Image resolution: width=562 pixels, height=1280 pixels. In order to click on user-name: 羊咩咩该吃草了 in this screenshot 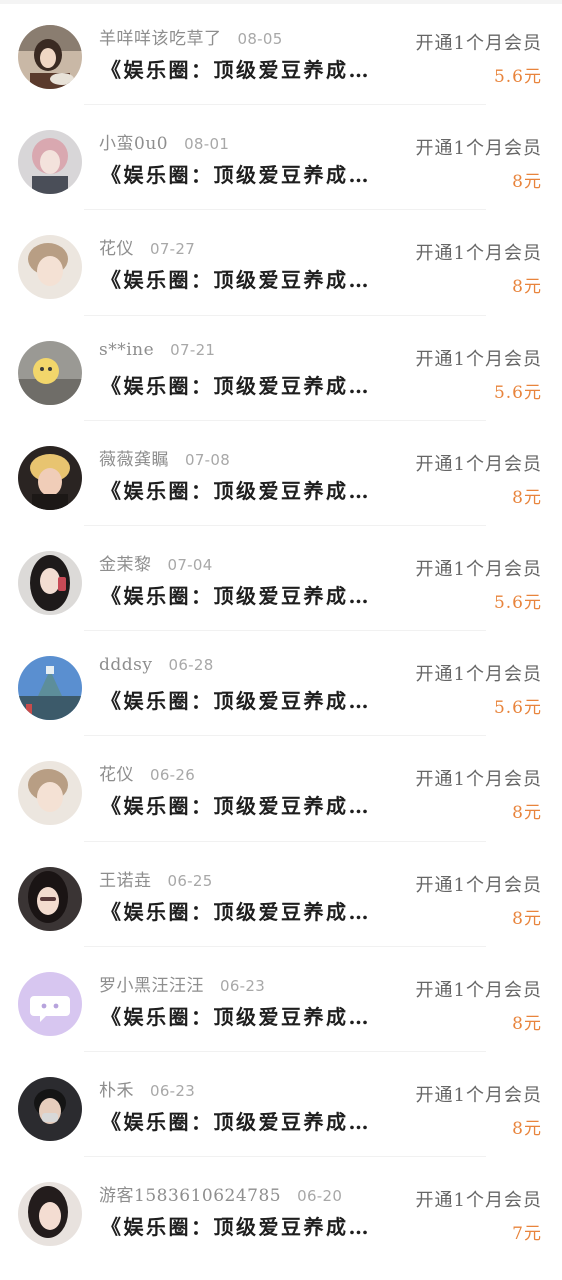, I will do `click(160, 39)`.